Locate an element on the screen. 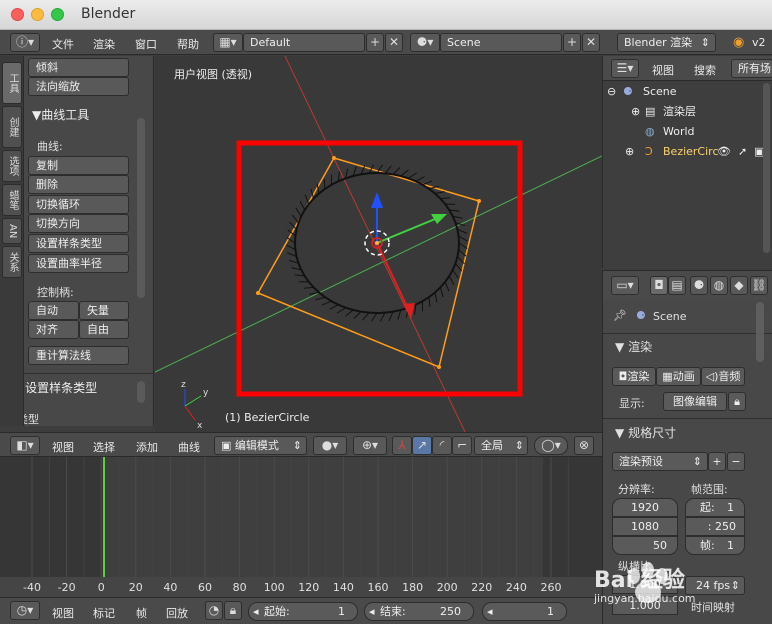 The image size is (772, 624). scene-context-tab: ⚈ is located at coordinates (699, 285).